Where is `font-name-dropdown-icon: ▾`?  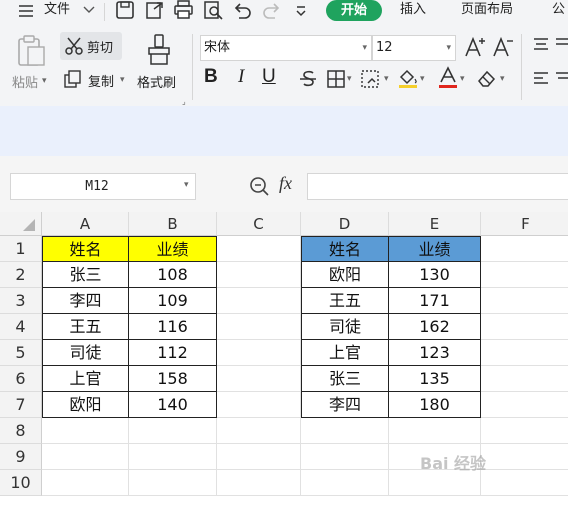 font-name-dropdown-icon: ▾ is located at coordinates (364, 48).